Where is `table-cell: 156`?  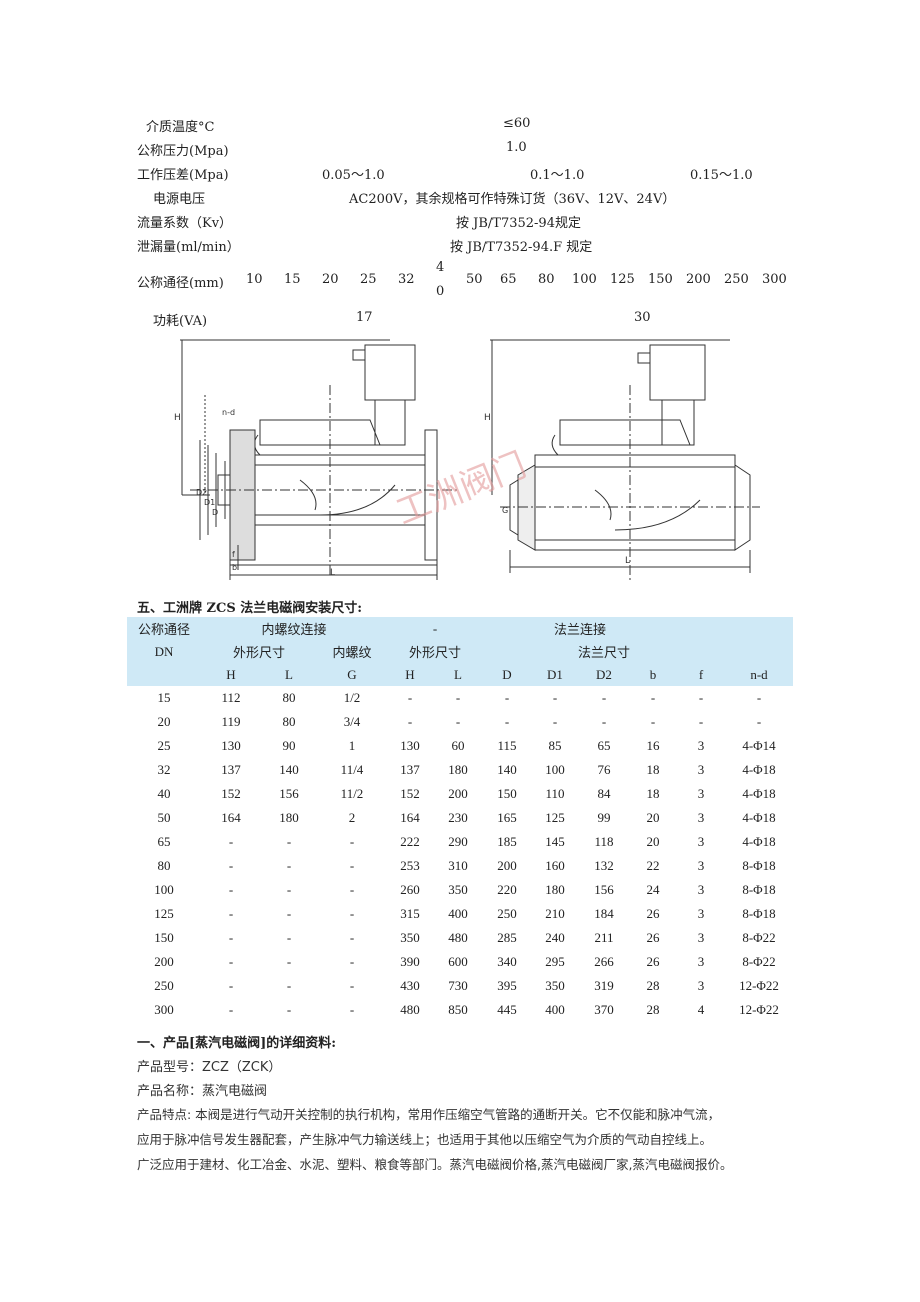
table-cell: 156 is located at coordinates (604, 889).